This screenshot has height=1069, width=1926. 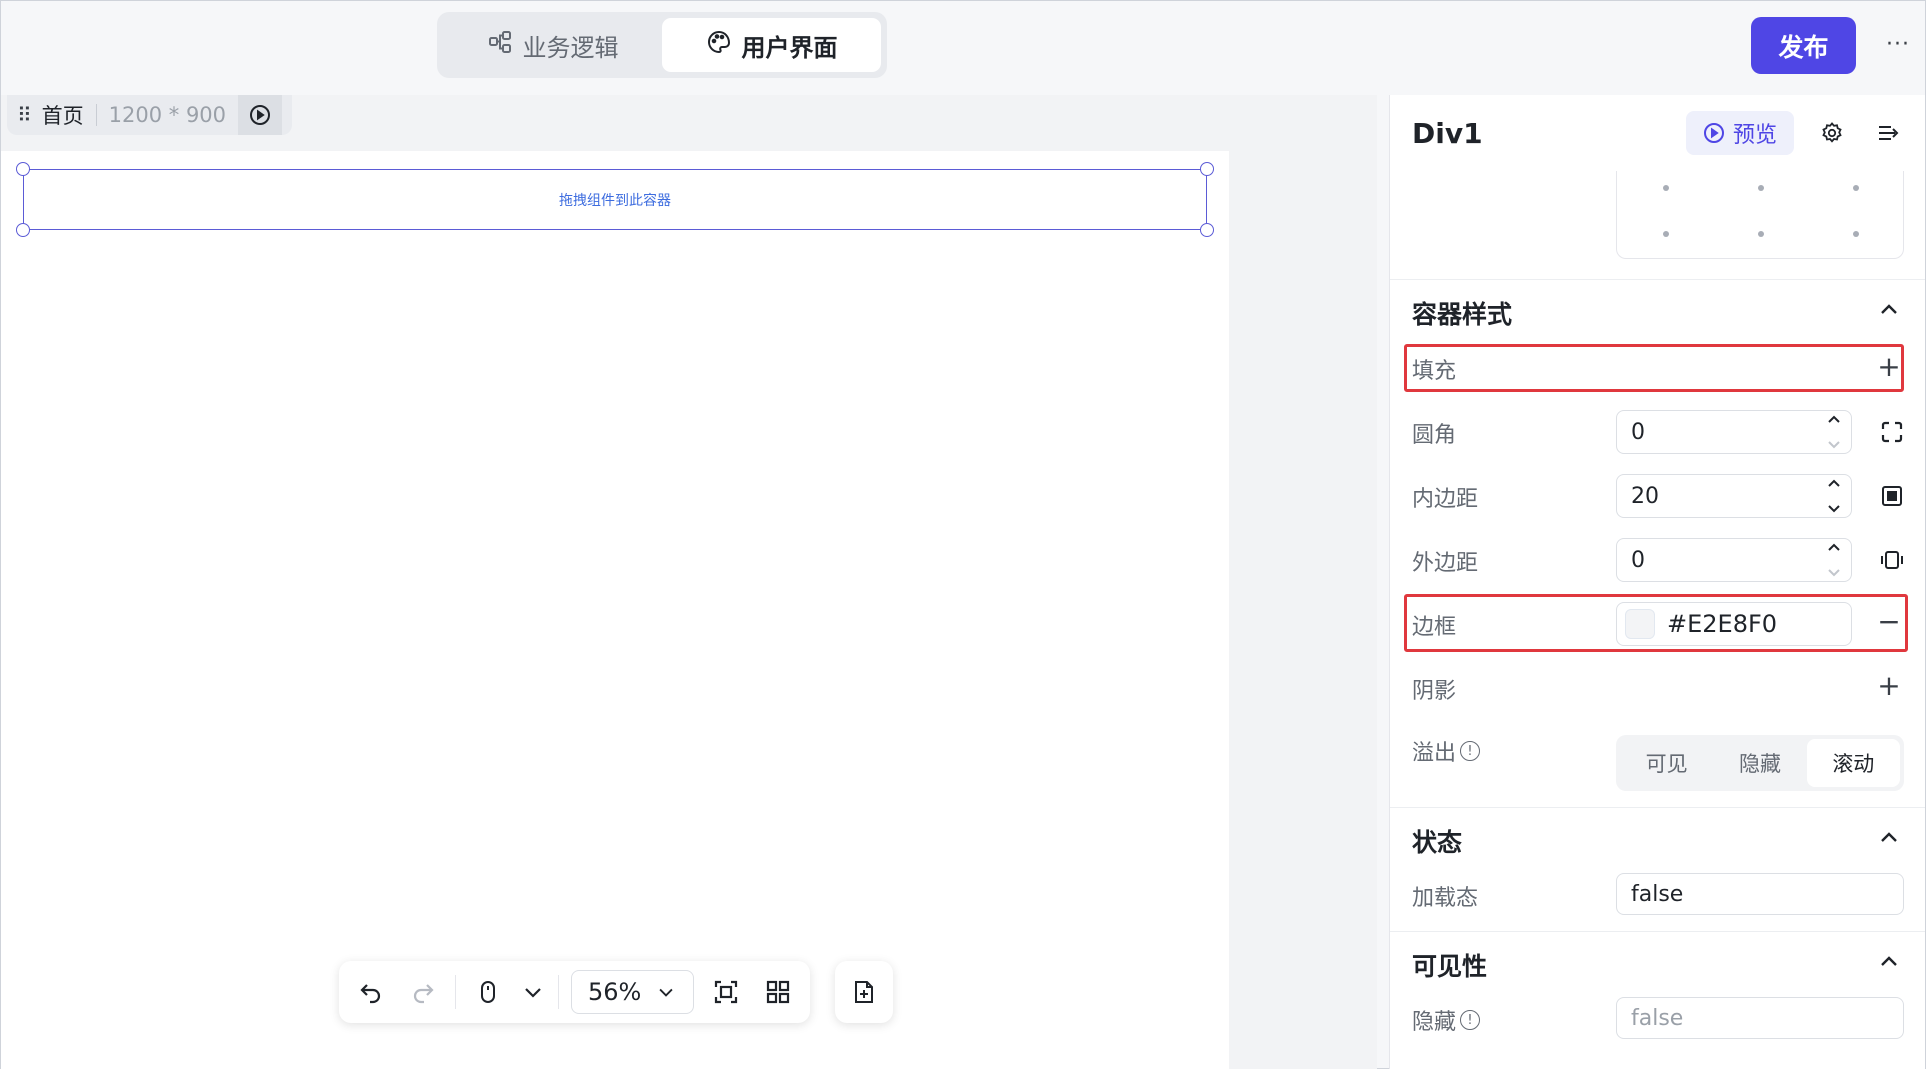 What do you see at coordinates (1207, 169) in the screenshot?
I see `resize-handle-top-right` at bounding box center [1207, 169].